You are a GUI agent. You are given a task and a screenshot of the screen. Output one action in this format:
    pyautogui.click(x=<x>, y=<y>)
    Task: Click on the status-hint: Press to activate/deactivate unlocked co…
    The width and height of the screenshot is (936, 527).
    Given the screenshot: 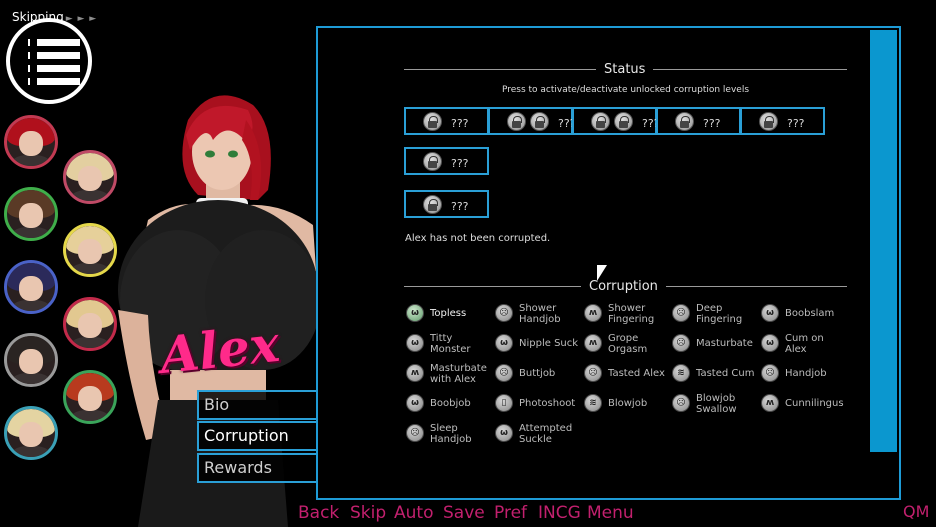 What is the action you would take?
    pyautogui.click(x=625, y=90)
    